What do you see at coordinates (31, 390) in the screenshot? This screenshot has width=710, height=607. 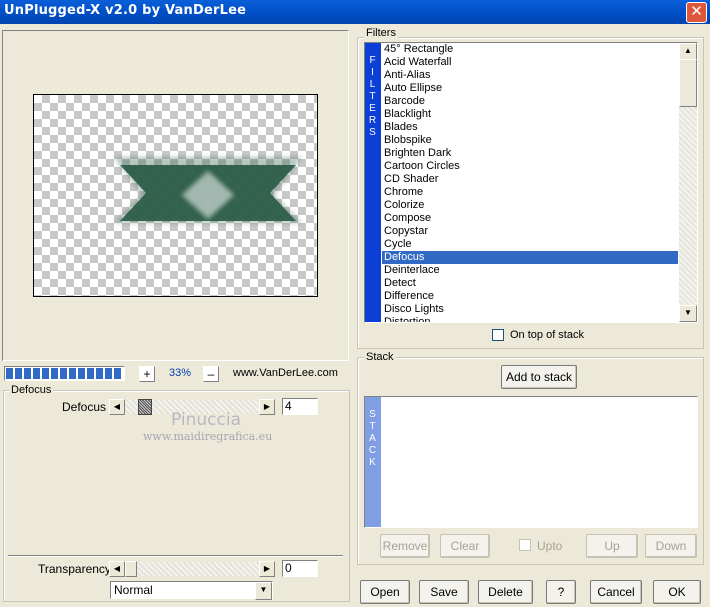 I see `params-group-label: Defocus` at bounding box center [31, 390].